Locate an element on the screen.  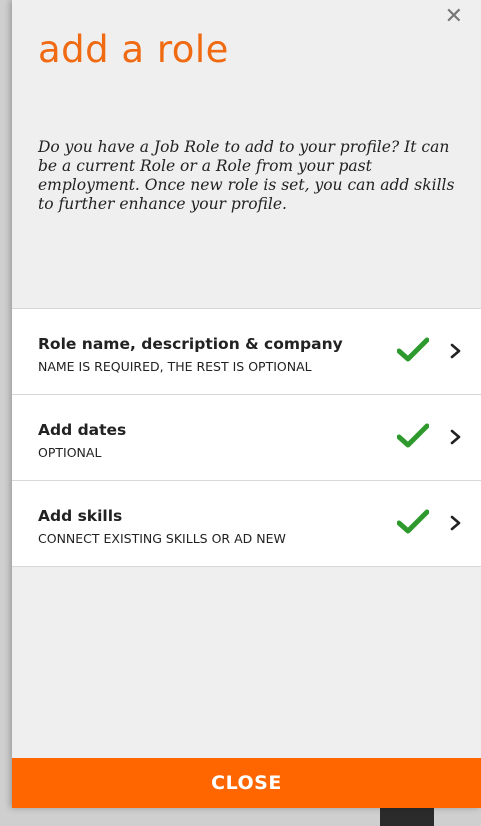
step-subtitle: OPTIONAL is located at coordinates (70, 452).